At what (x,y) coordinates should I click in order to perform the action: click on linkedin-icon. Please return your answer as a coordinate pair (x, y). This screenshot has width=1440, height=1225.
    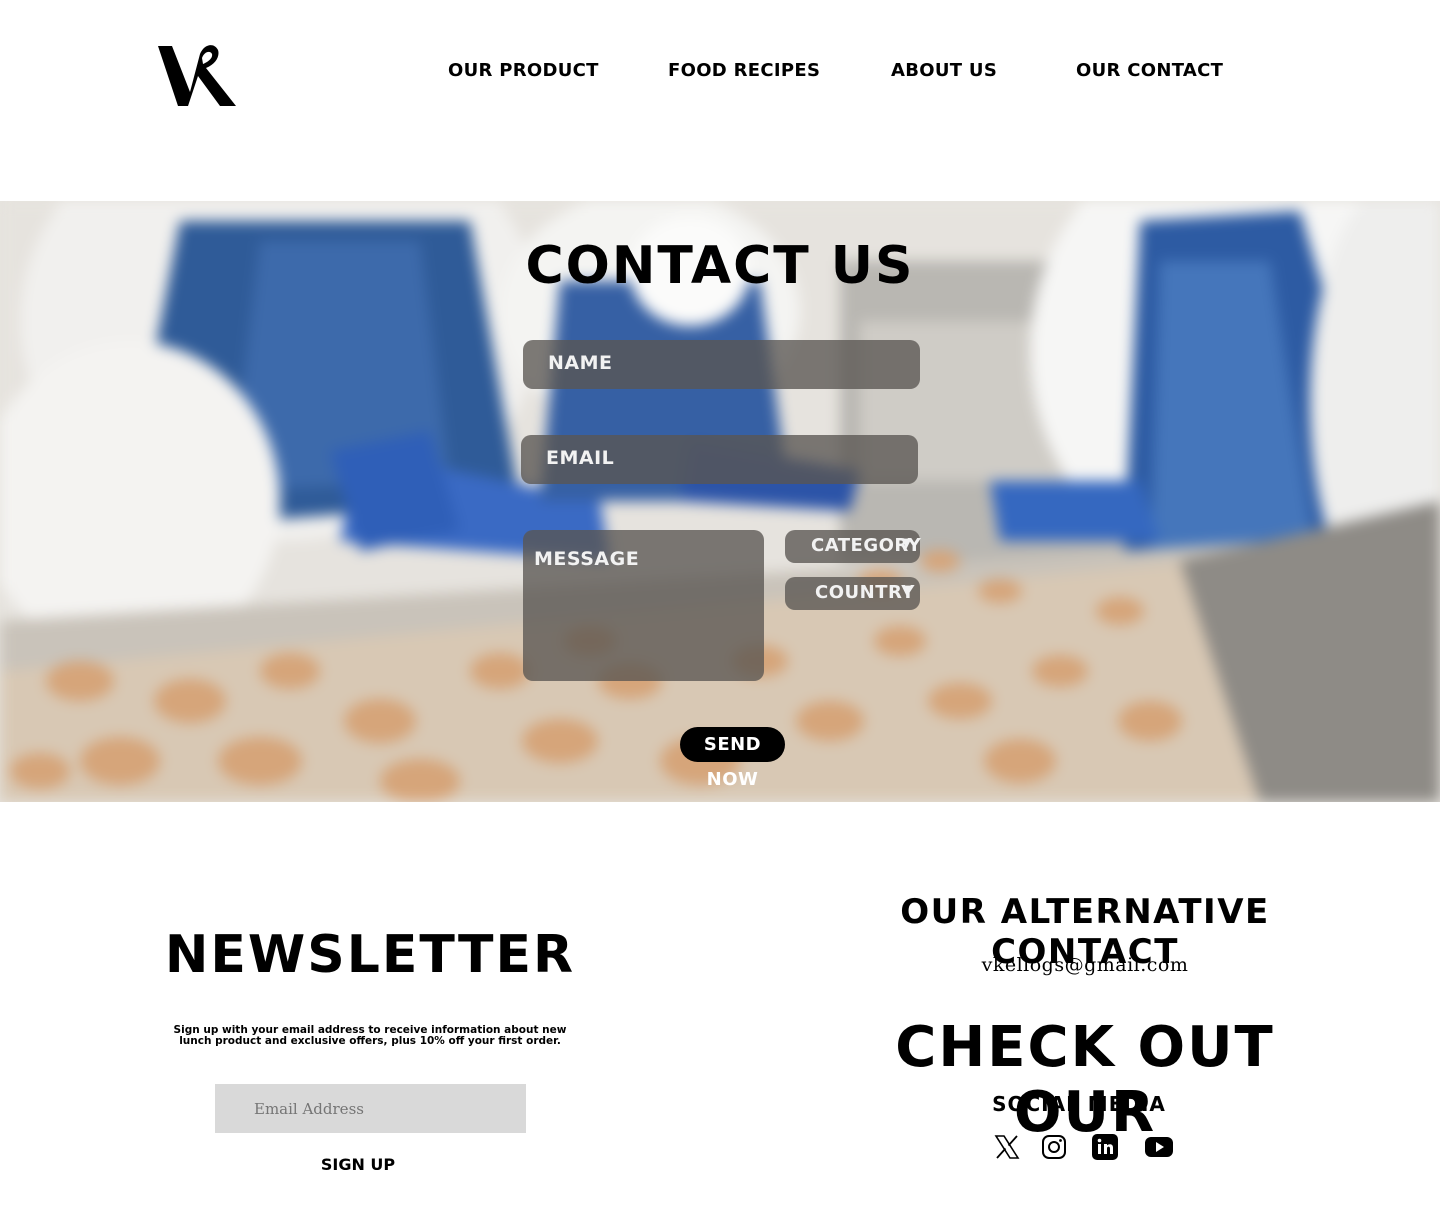
    Looking at the image, I should click on (1105, 1147).